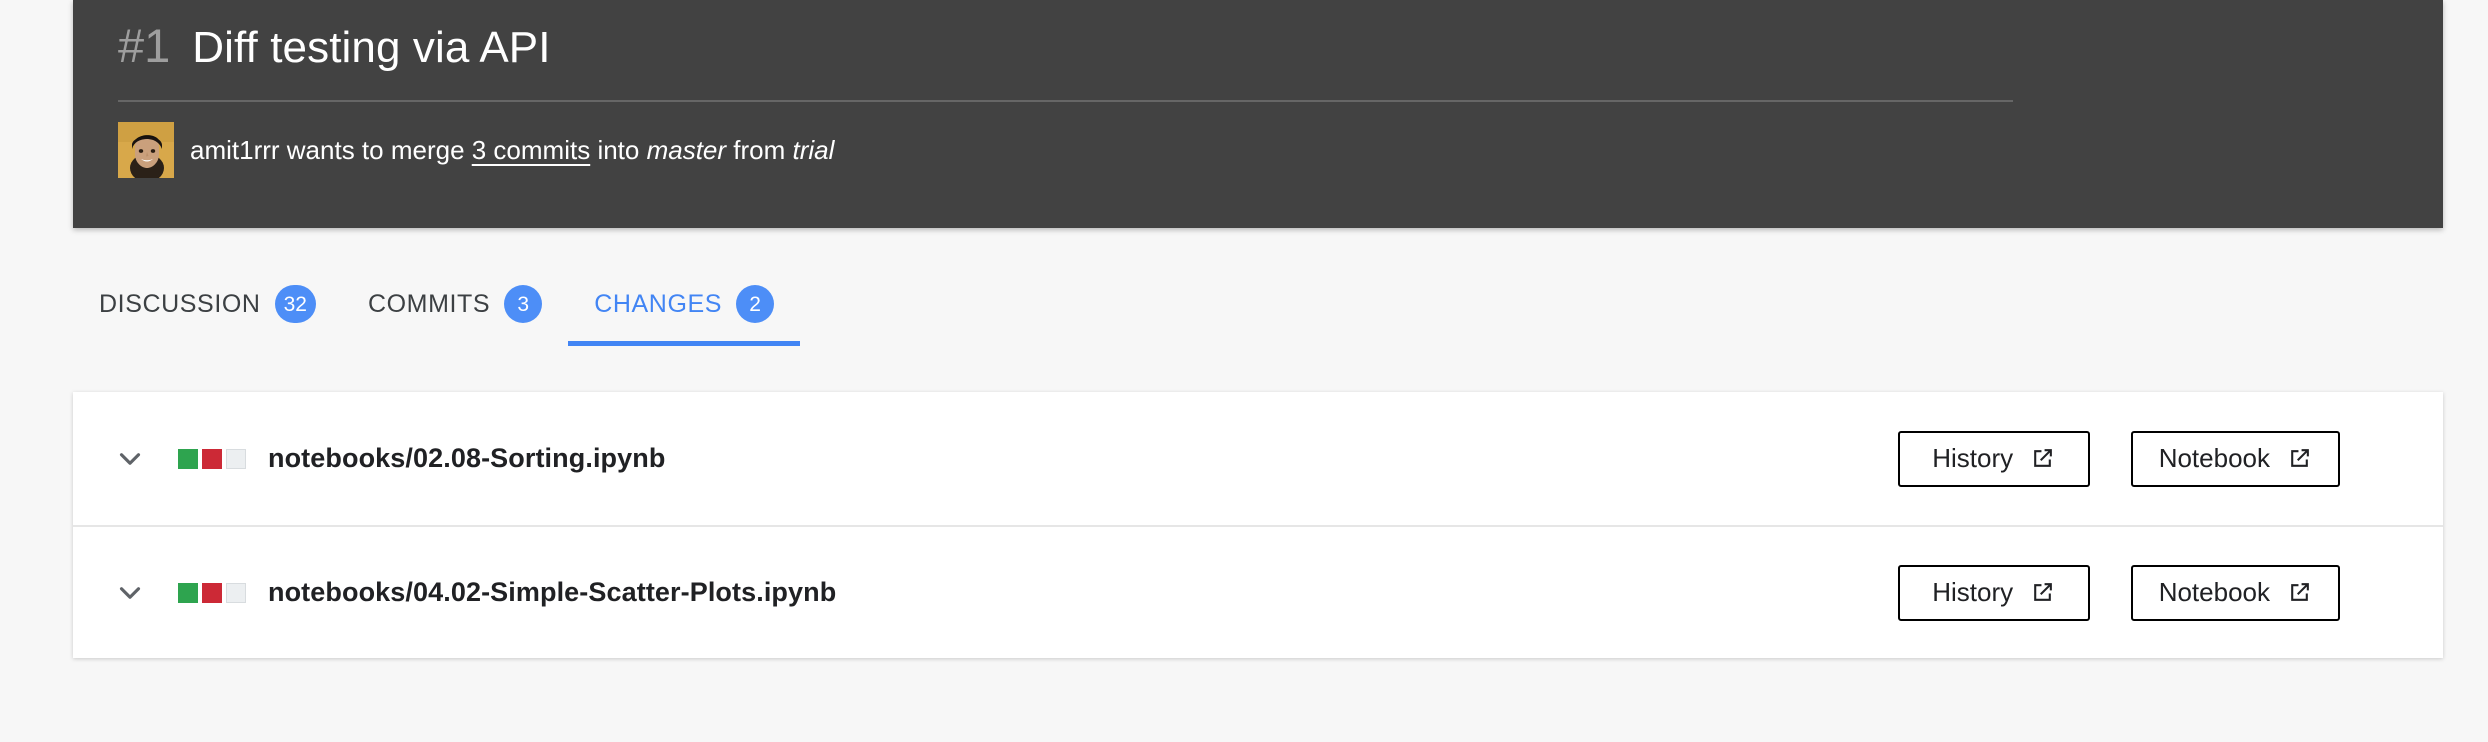 The height and width of the screenshot is (742, 2488). Describe the element at coordinates (146, 150) in the screenshot. I see `avatar` at that location.